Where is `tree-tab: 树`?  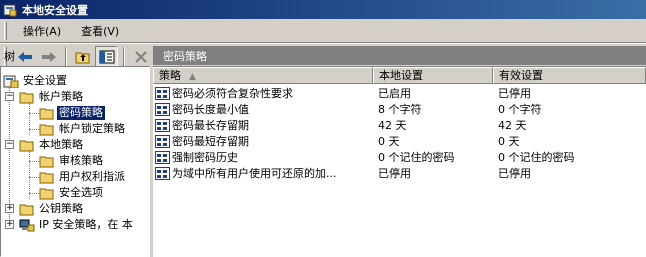
tree-tab: 树 is located at coordinates (11, 55).